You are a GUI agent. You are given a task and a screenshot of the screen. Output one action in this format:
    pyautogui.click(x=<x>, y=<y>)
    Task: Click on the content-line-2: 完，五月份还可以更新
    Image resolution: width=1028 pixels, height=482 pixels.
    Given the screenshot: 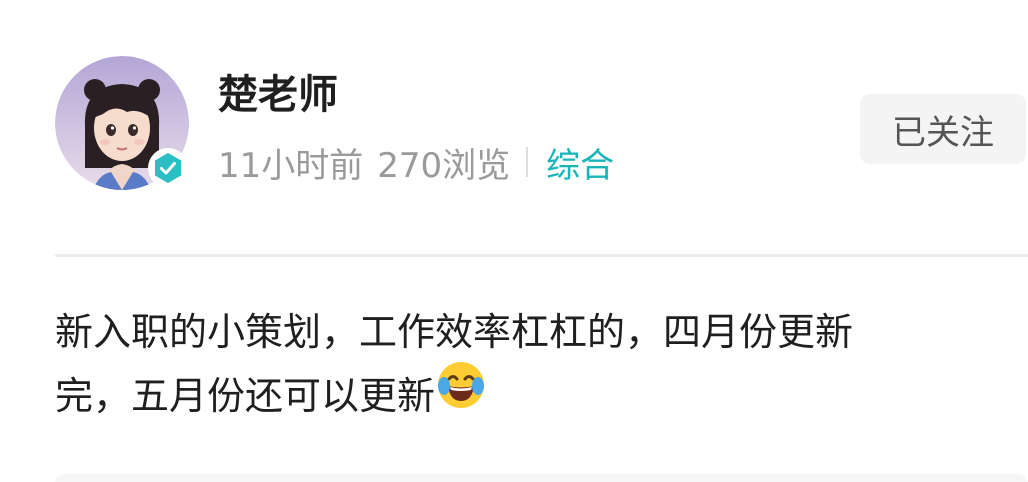 What is the action you would take?
    pyautogui.click(x=515, y=396)
    